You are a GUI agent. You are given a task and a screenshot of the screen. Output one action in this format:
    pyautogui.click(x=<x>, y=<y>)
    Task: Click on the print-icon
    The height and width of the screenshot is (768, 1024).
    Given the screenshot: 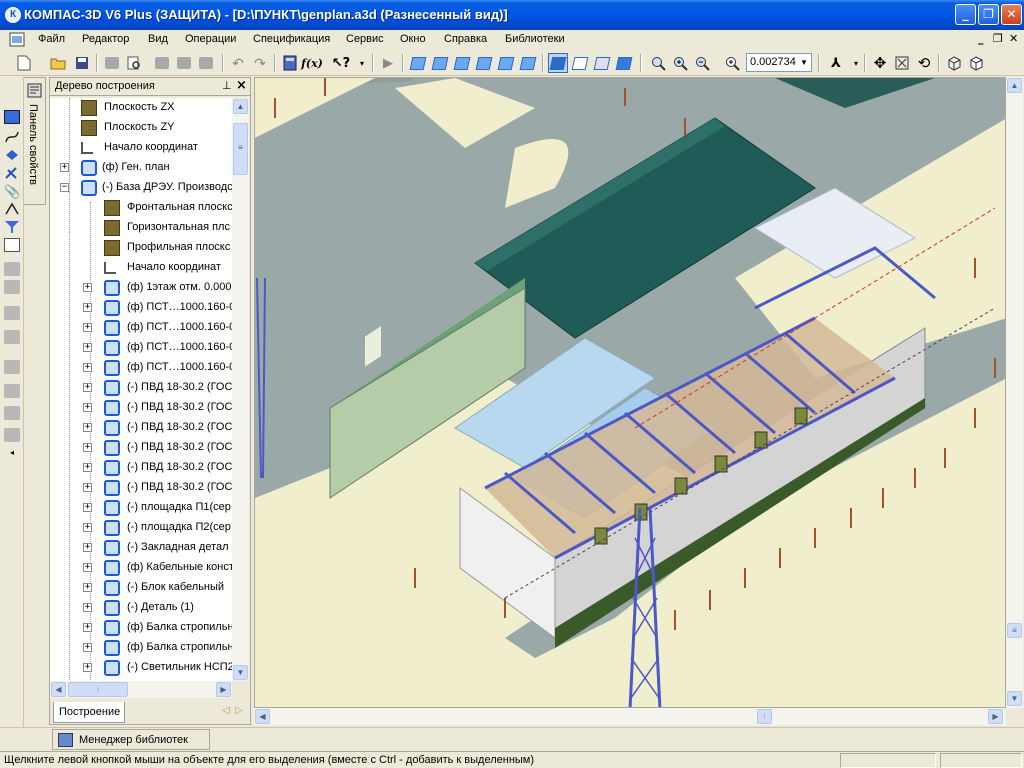 What is the action you would take?
    pyautogui.click(x=112, y=63)
    